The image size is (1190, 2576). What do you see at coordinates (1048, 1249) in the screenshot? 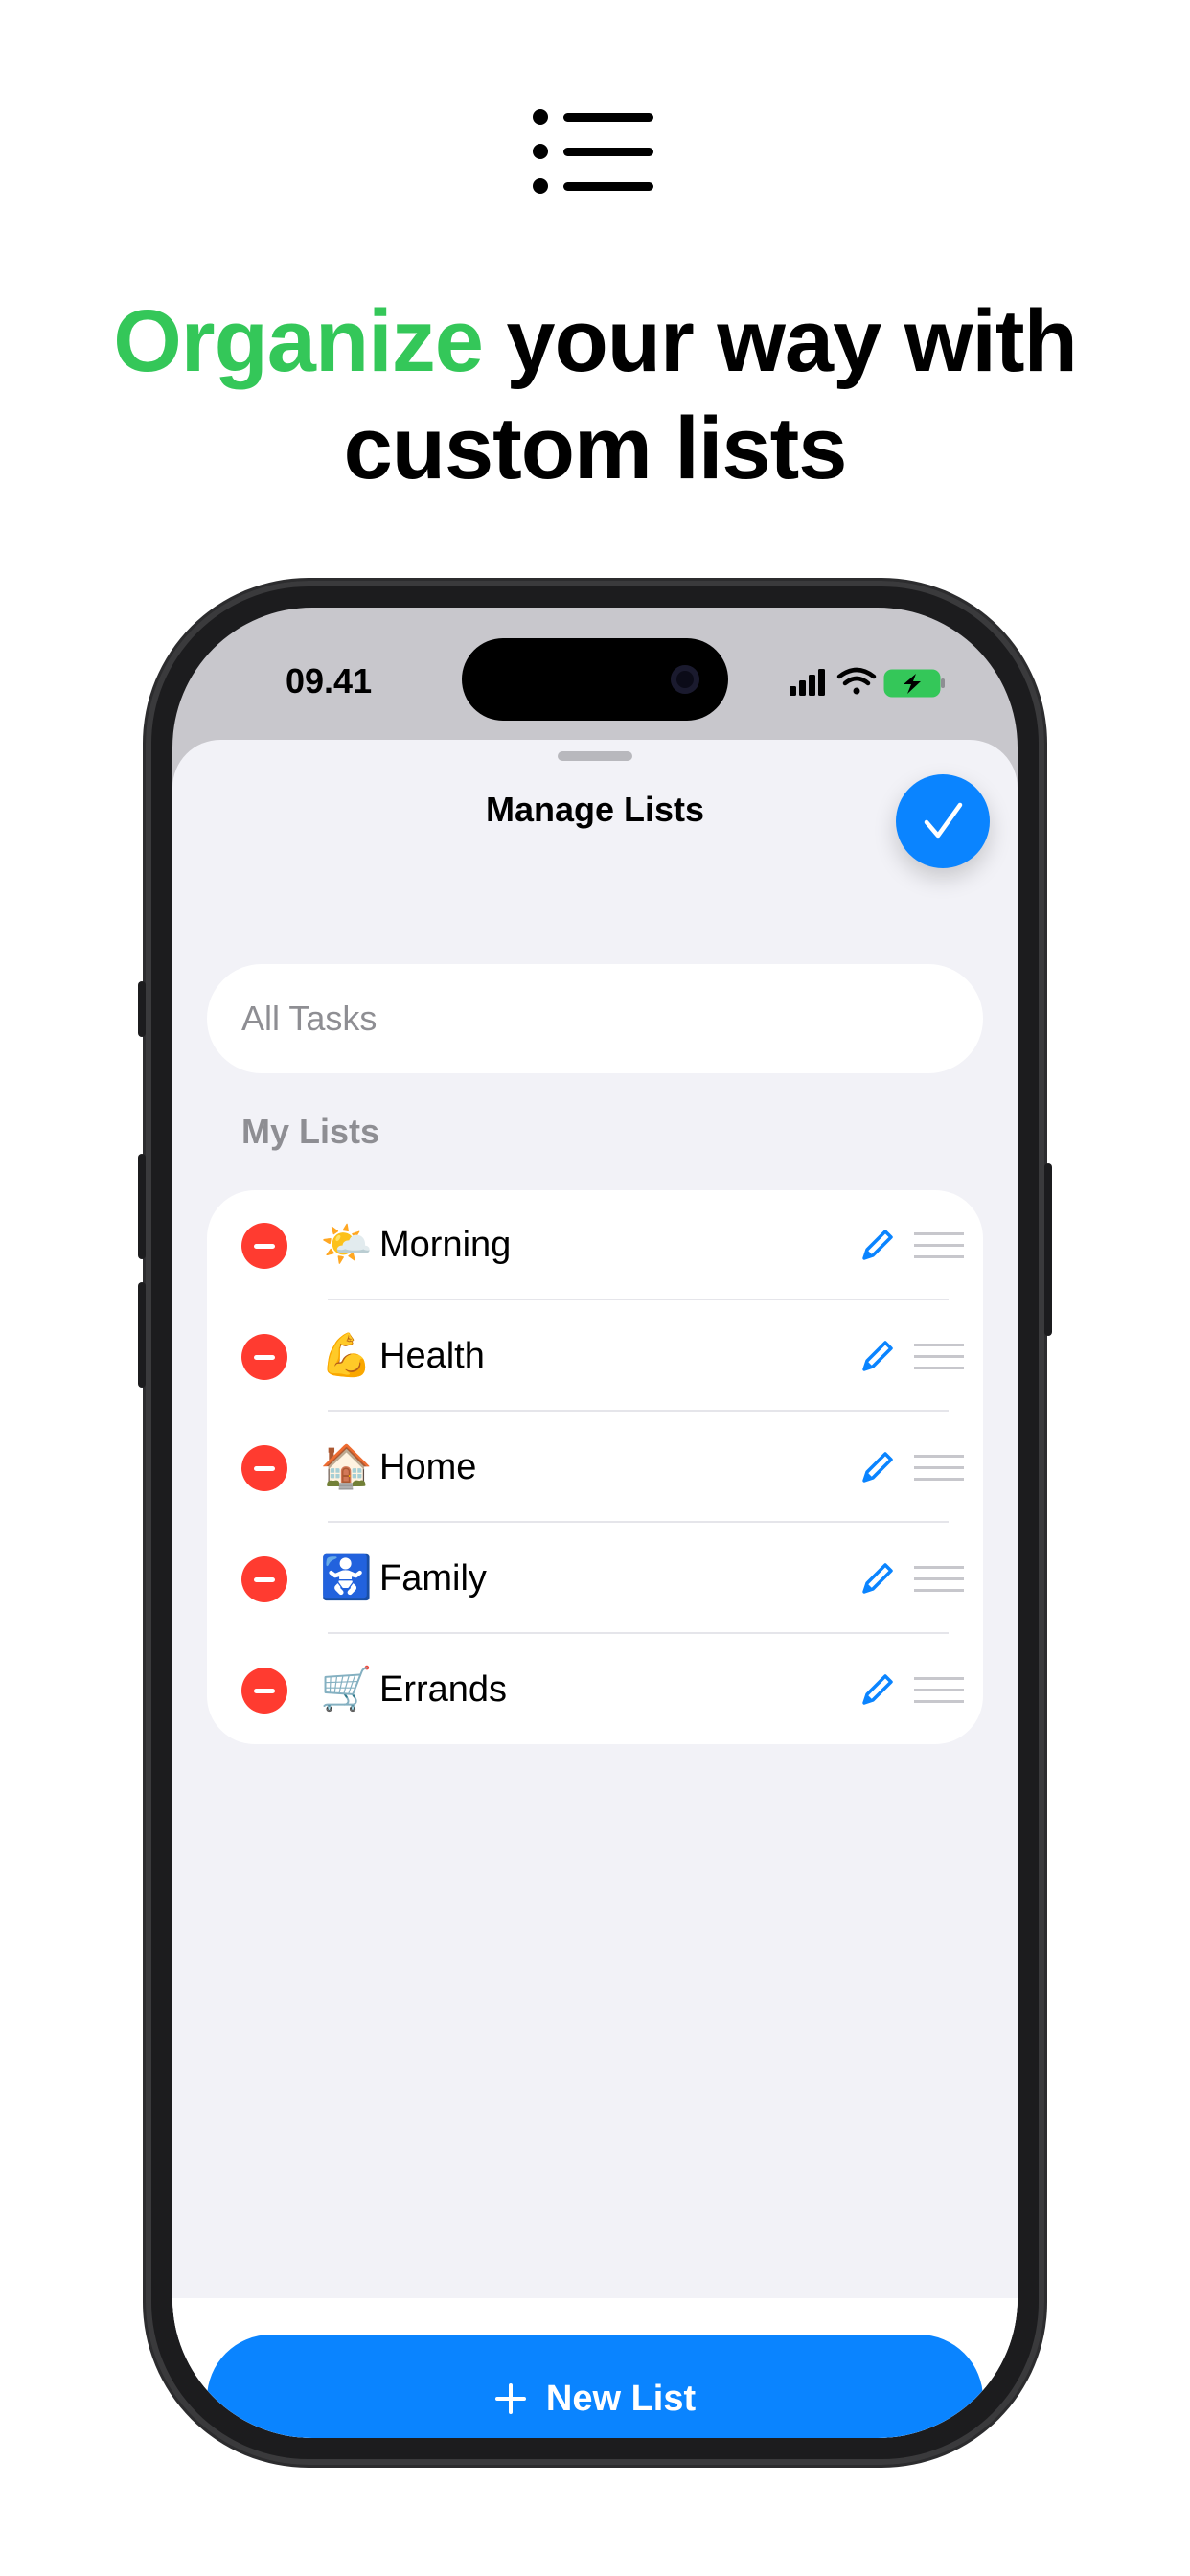
I see `power-button` at bounding box center [1048, 1249].